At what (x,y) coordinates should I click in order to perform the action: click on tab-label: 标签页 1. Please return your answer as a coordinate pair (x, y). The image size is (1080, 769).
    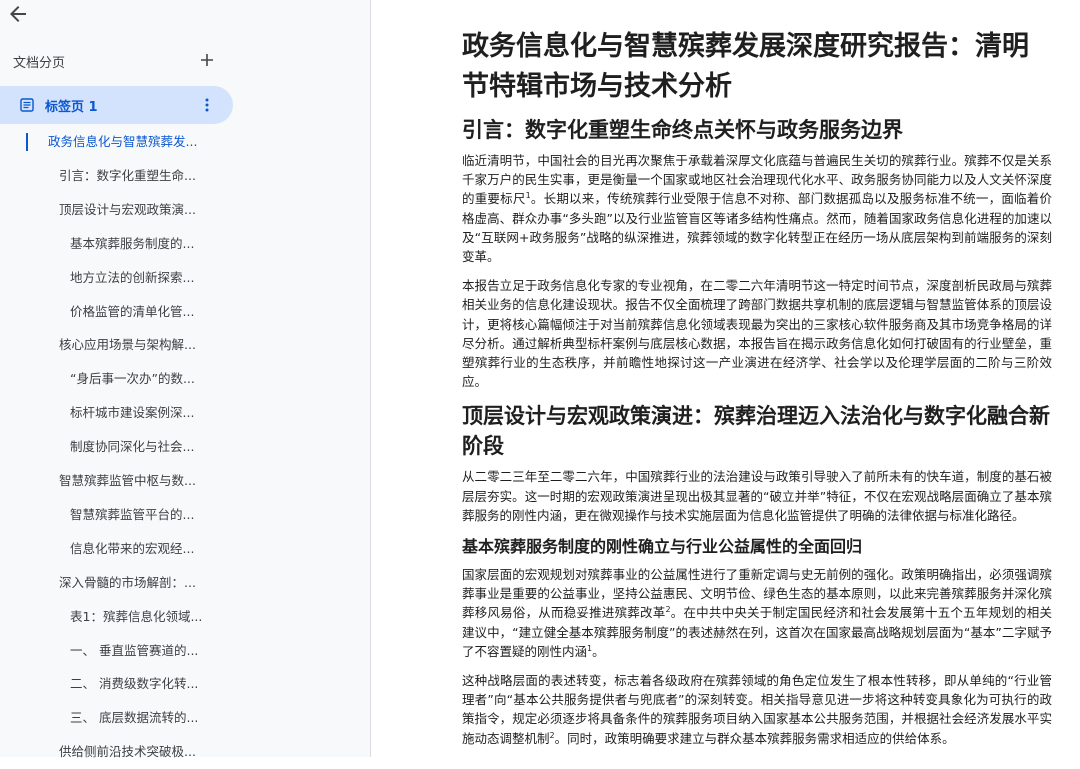
    Looking at the image, I should click on (71, 107).